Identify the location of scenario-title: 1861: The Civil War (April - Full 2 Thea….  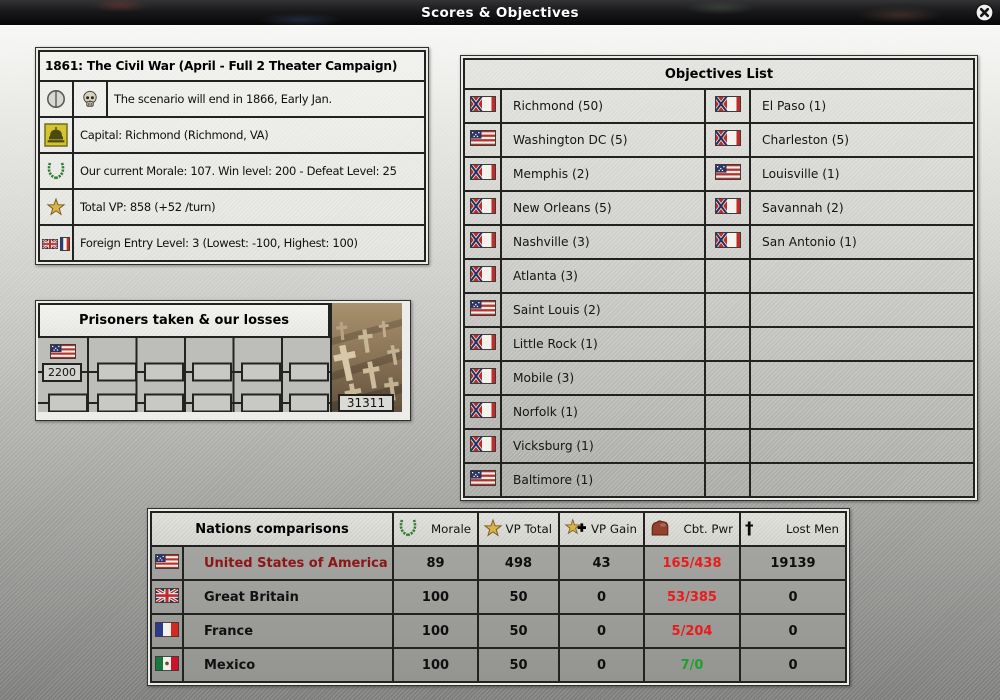
(232, 66).